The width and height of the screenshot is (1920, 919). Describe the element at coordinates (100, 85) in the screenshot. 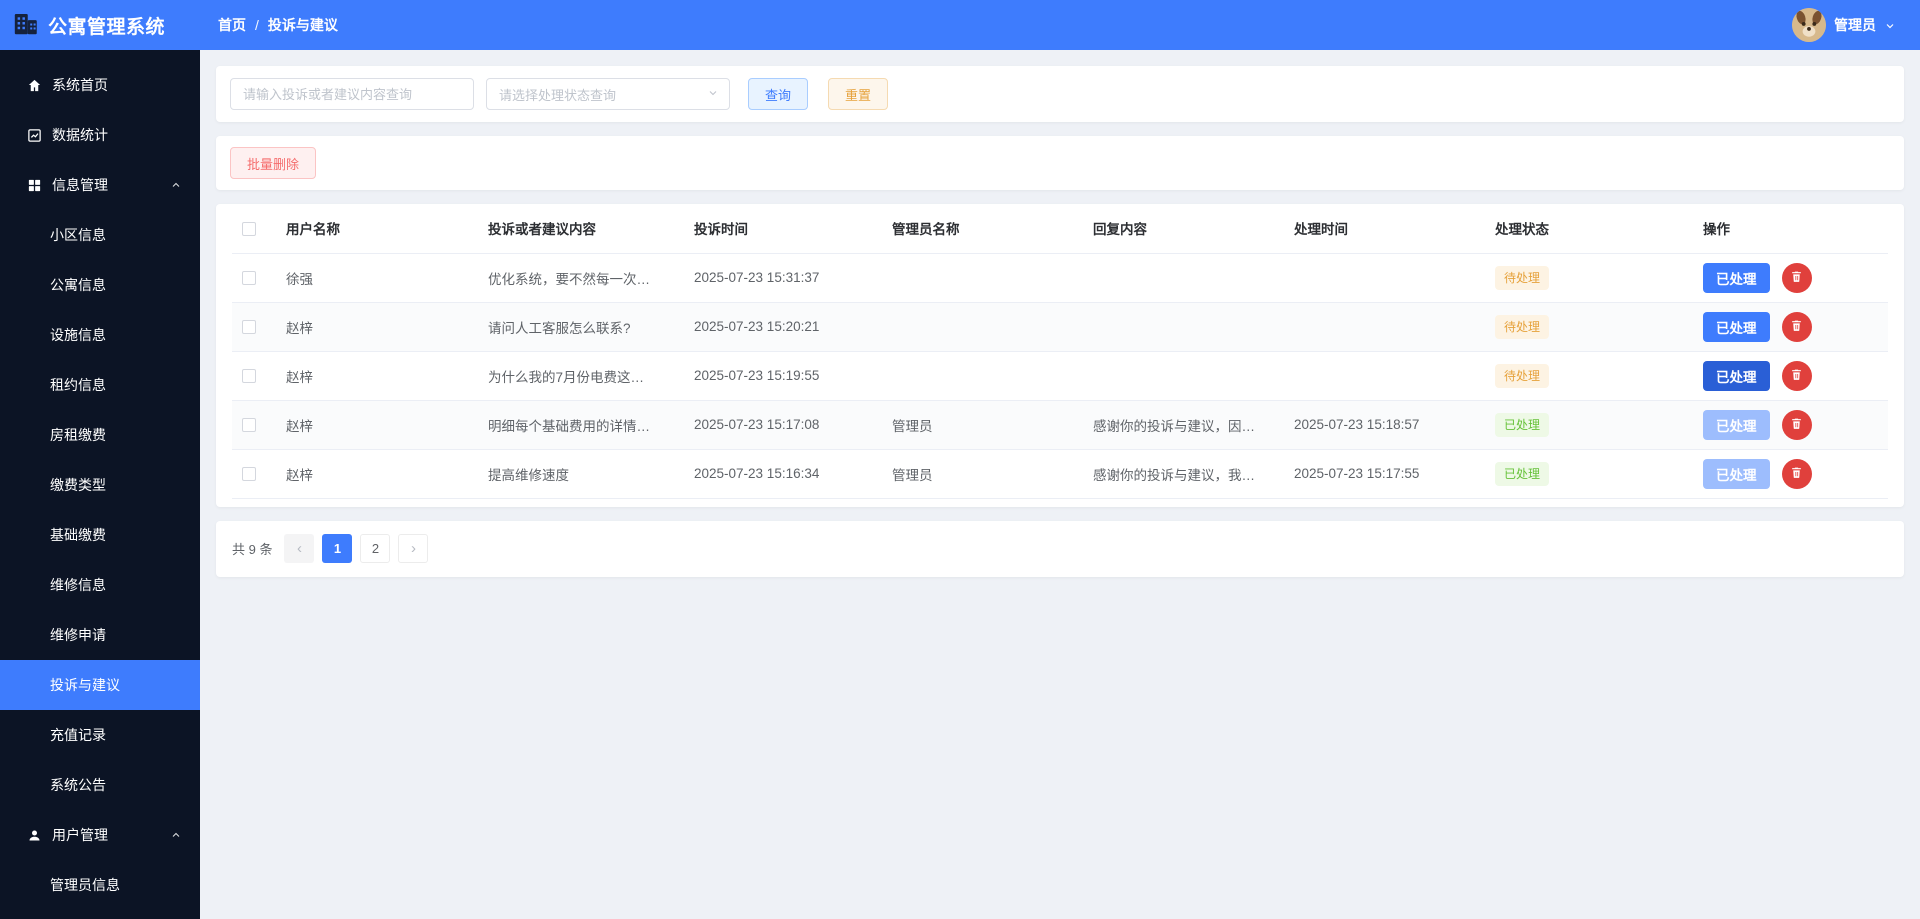

I see `sidebar-item: 系统首页` at that location.